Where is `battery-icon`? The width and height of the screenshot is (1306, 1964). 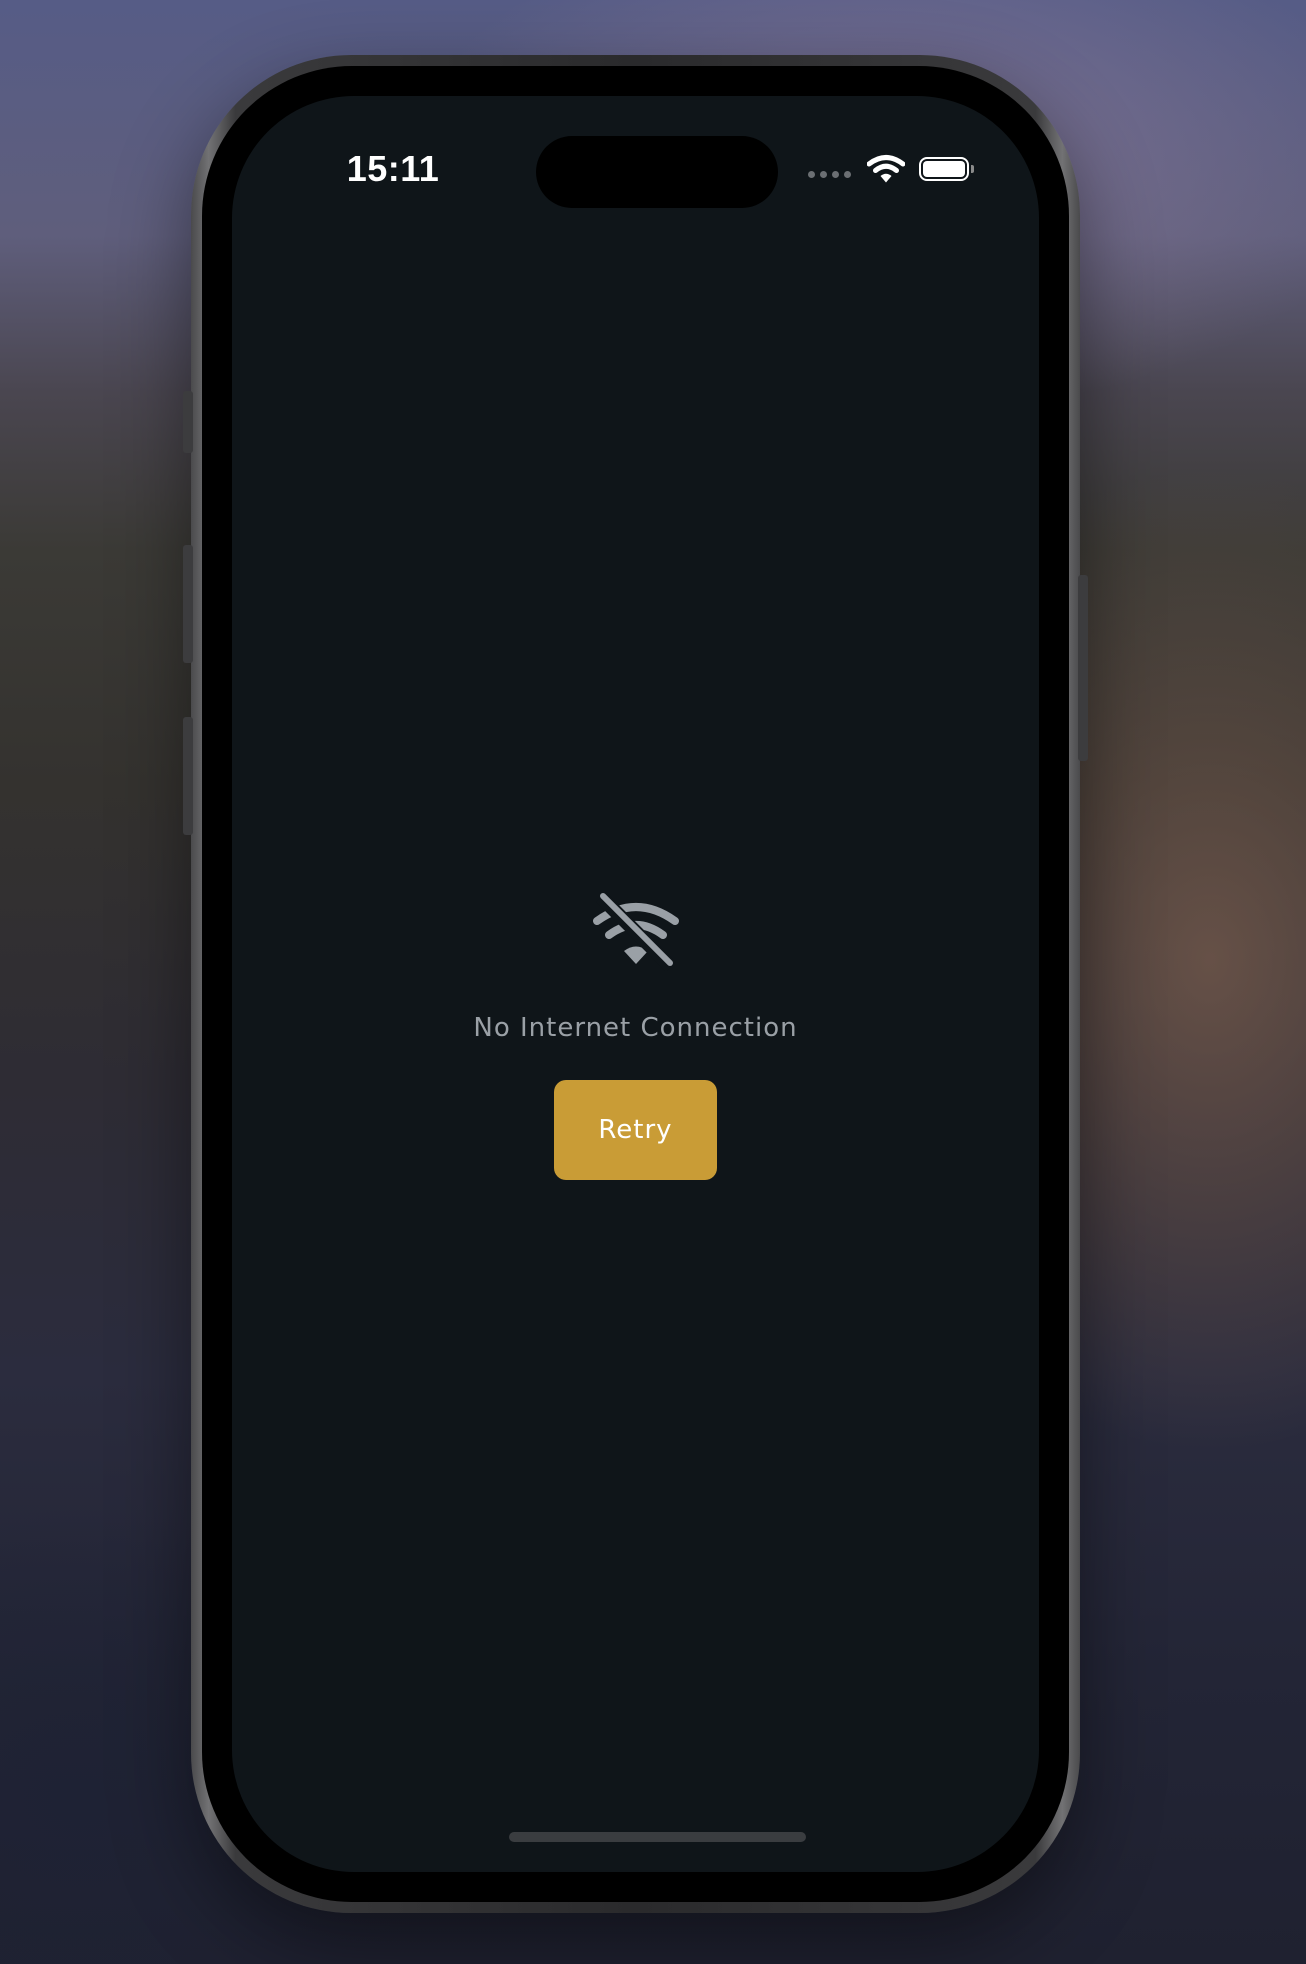 battery-icon is located at coordinates (946, 169).